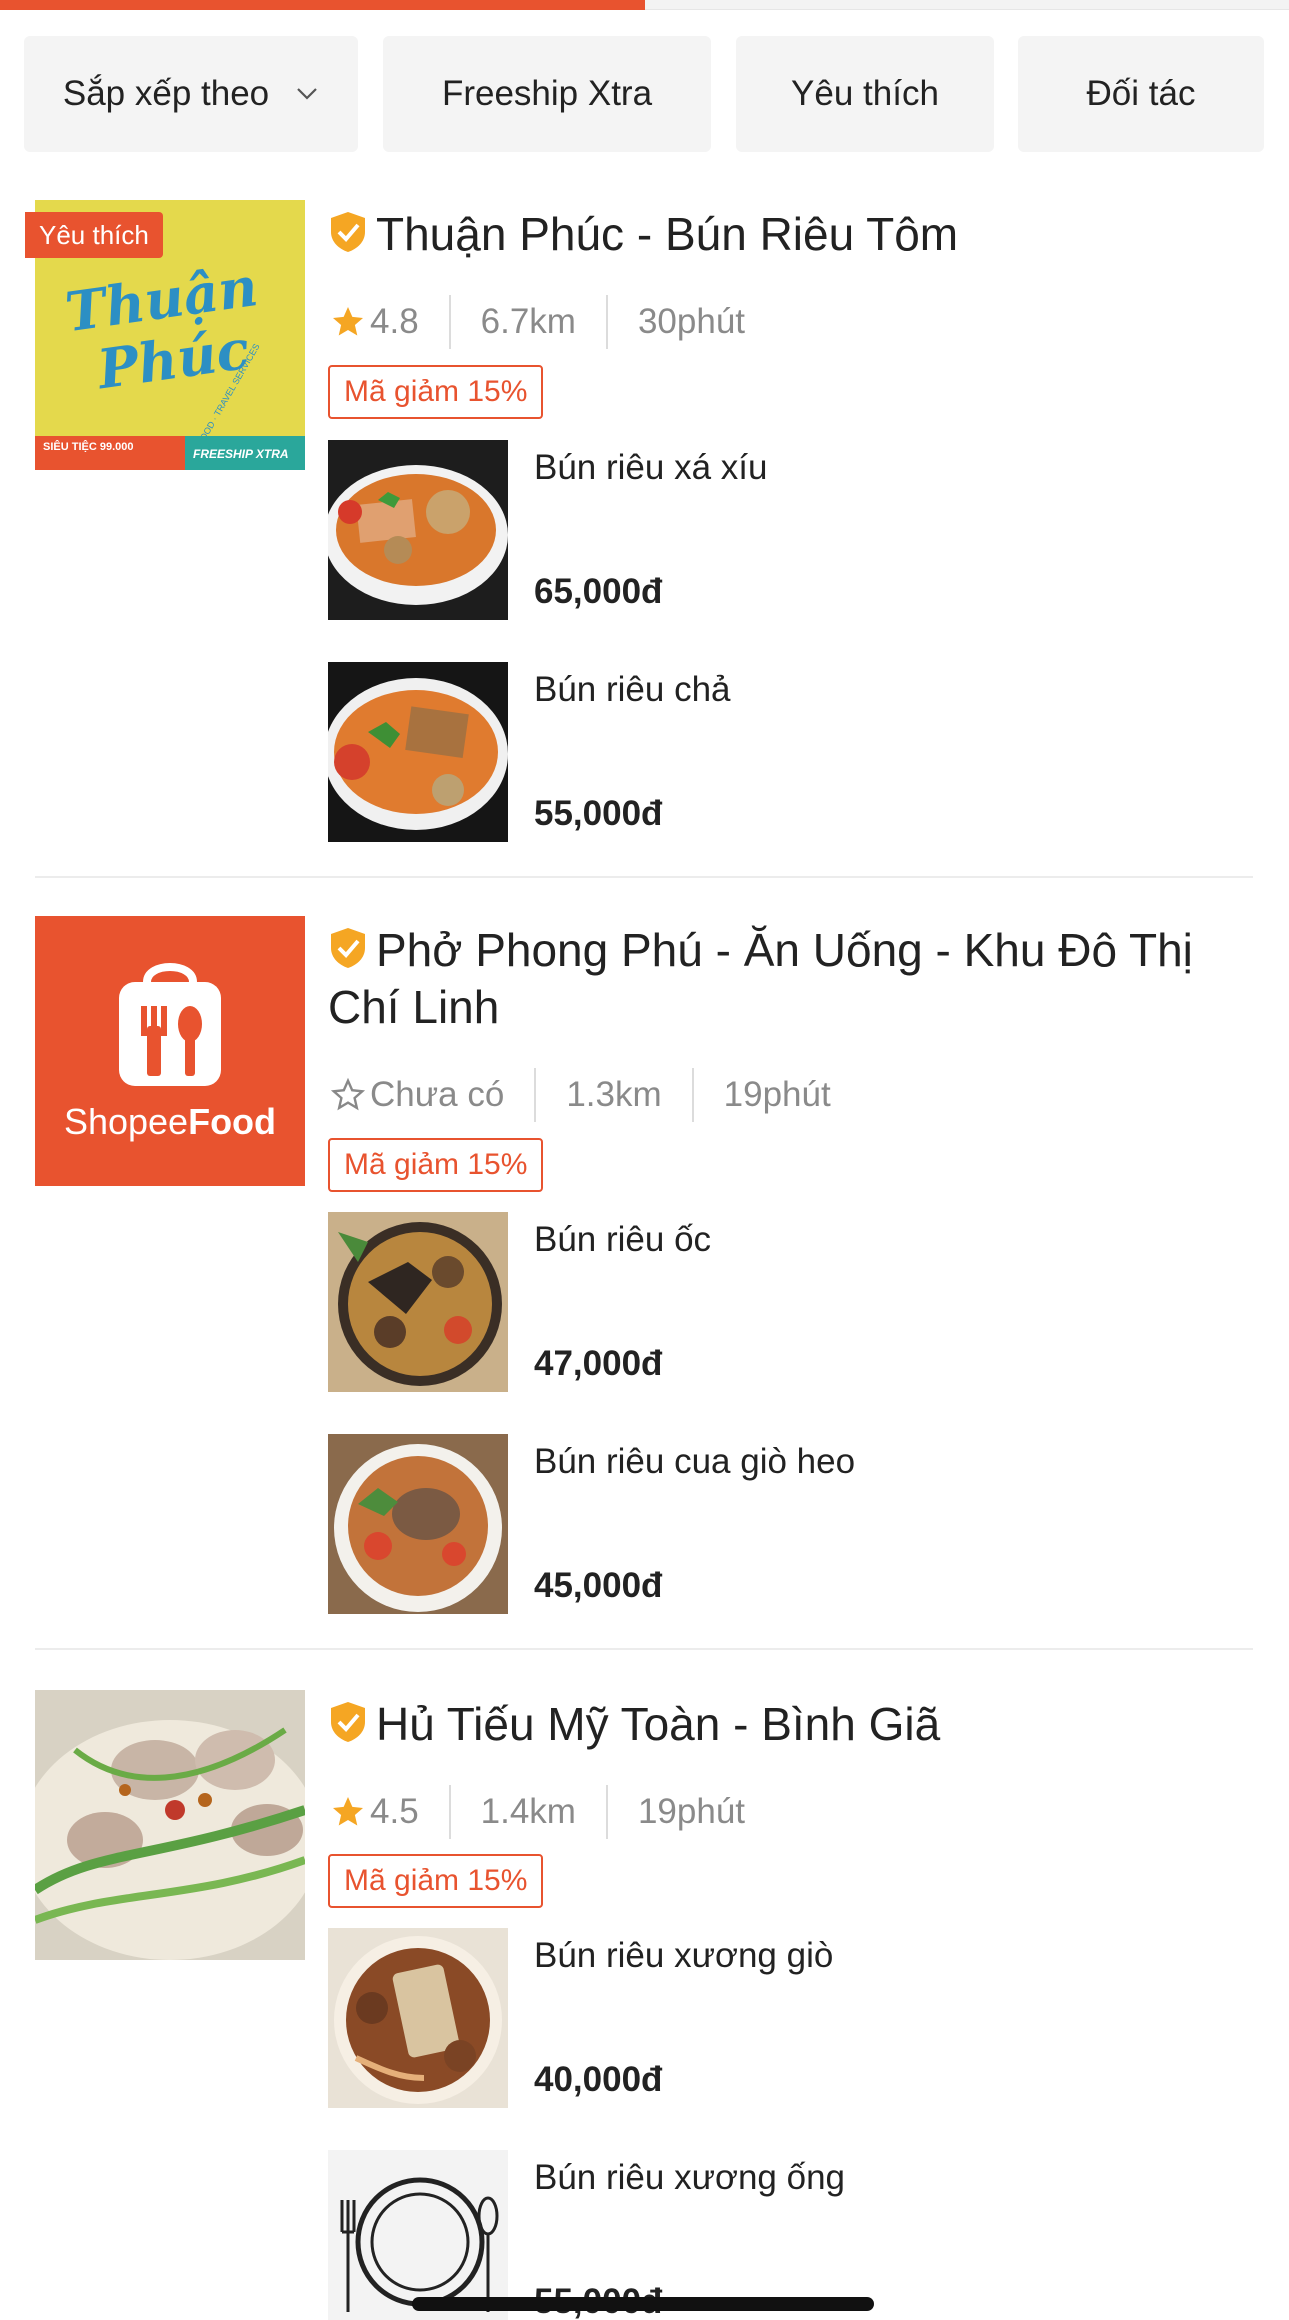 The image size is (1289, 2320). I want to click on home-indicator, so click(643, 2304).